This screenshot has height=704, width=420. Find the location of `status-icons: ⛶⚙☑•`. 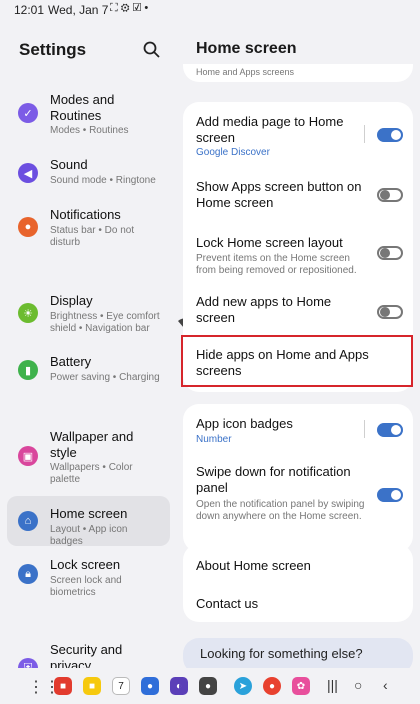

status-icons: ⛶⚙☑• is located at coordinates (130, 8).